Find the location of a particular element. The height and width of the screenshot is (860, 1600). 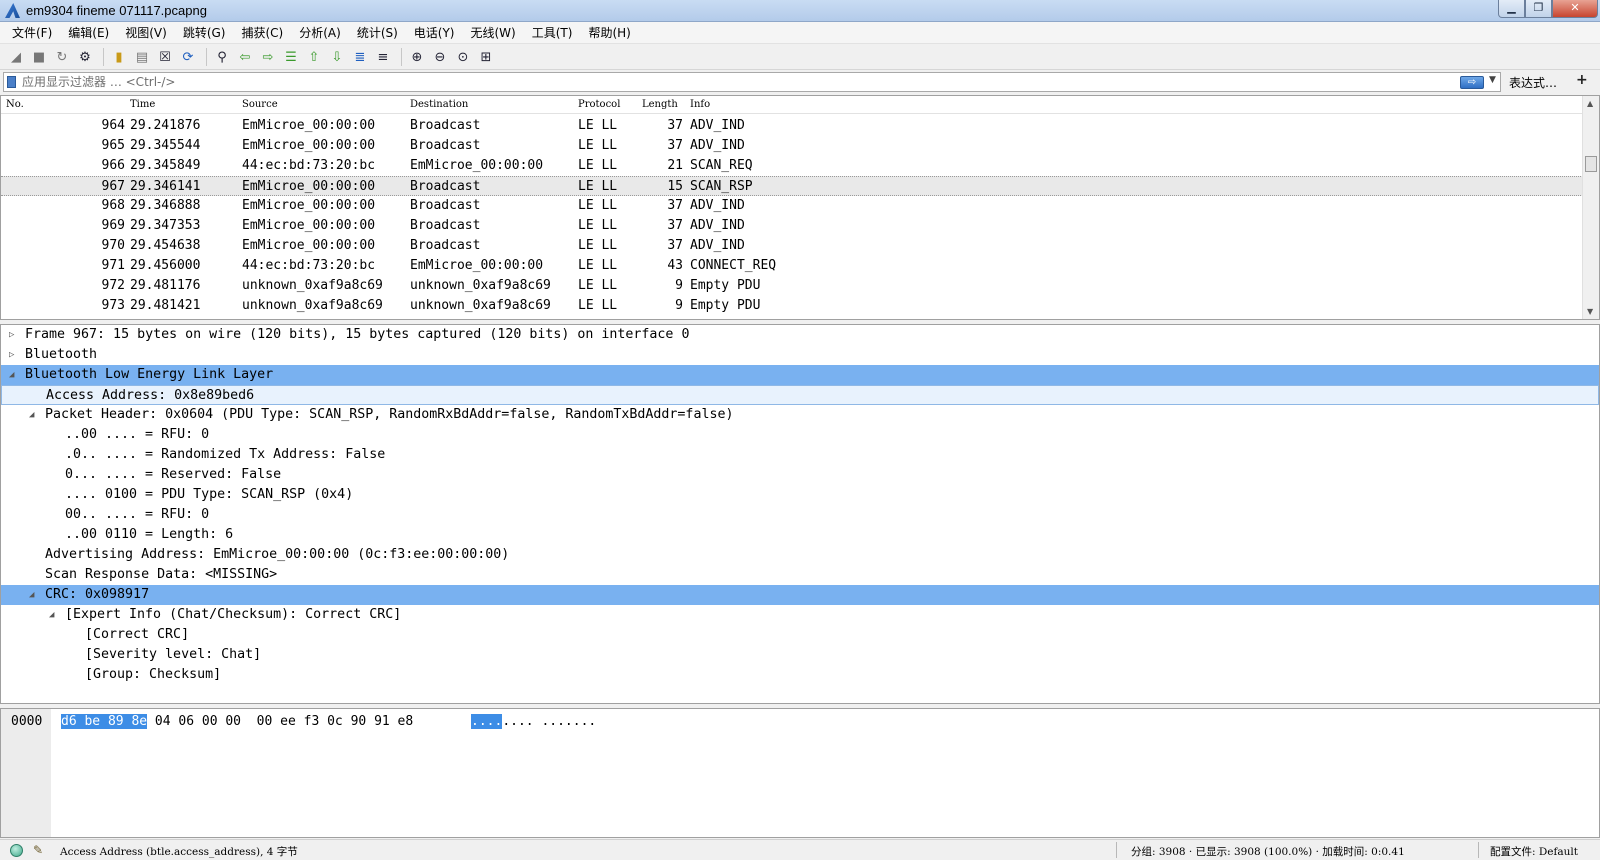

scroll-down-icon: ▼ is located at coordinates (1590, 311).